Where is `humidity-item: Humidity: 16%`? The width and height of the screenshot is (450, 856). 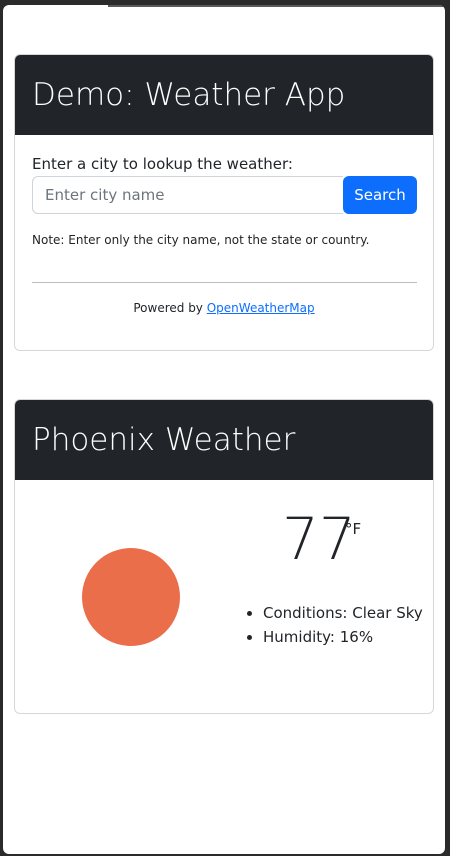
humidity-item: Humidity: 16% is located at coordinates (343, 637).